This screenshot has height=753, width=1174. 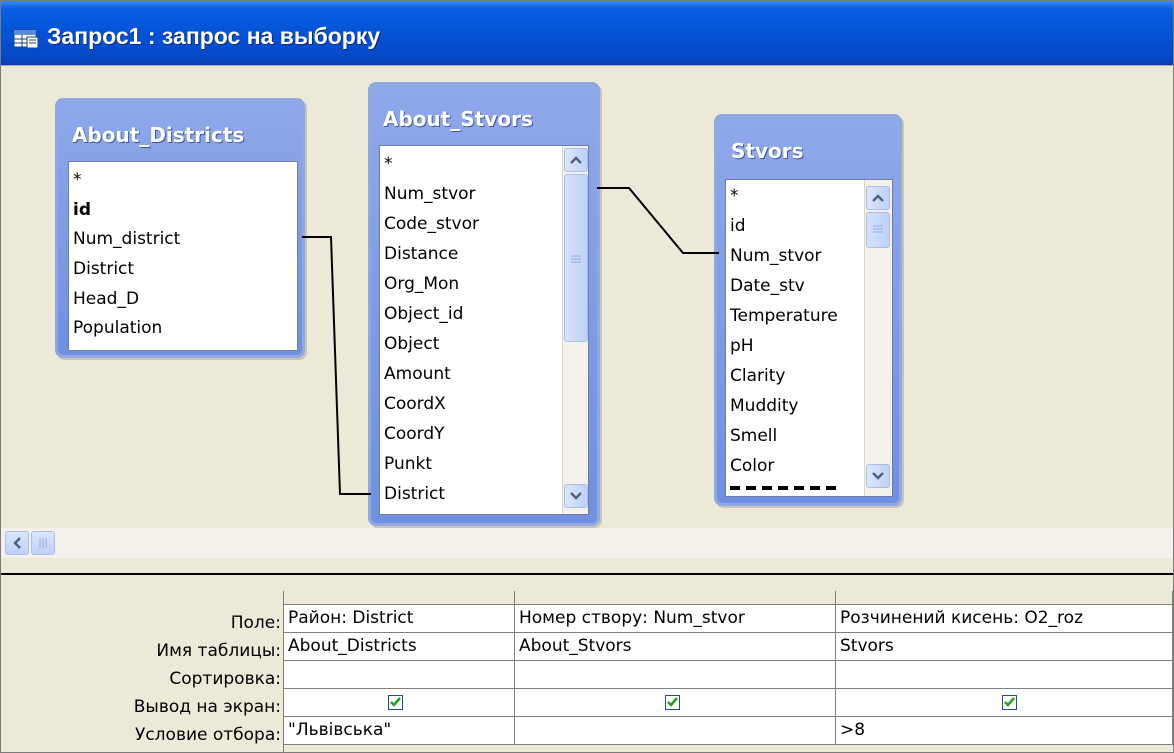 What do you see at coordinates (587, 33) in the screenshot?
I see `title-bar: Запрос1 : запрос на выборку` at bounding box center [587, 33].